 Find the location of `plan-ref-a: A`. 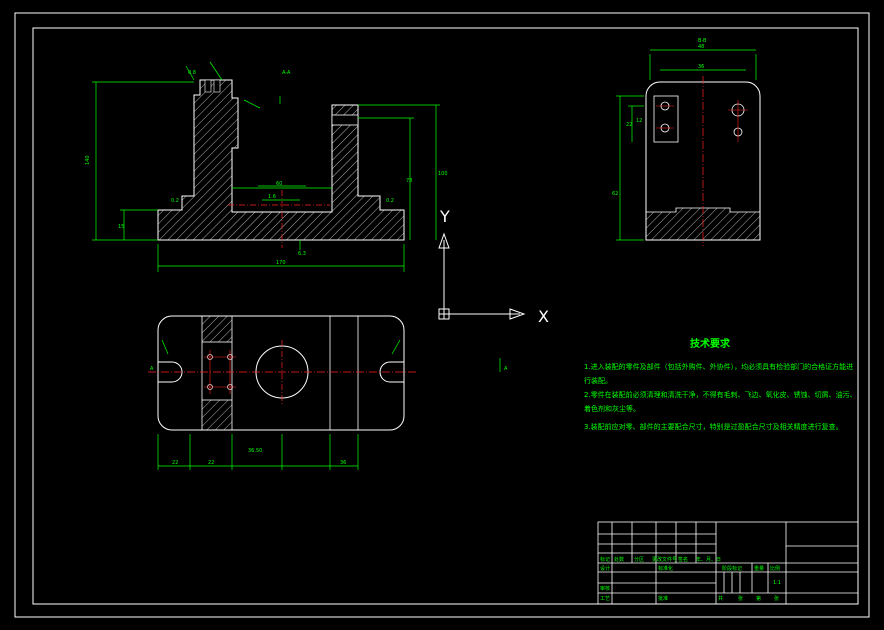

plan-ref-a: A is located at coordinates (152, 369).